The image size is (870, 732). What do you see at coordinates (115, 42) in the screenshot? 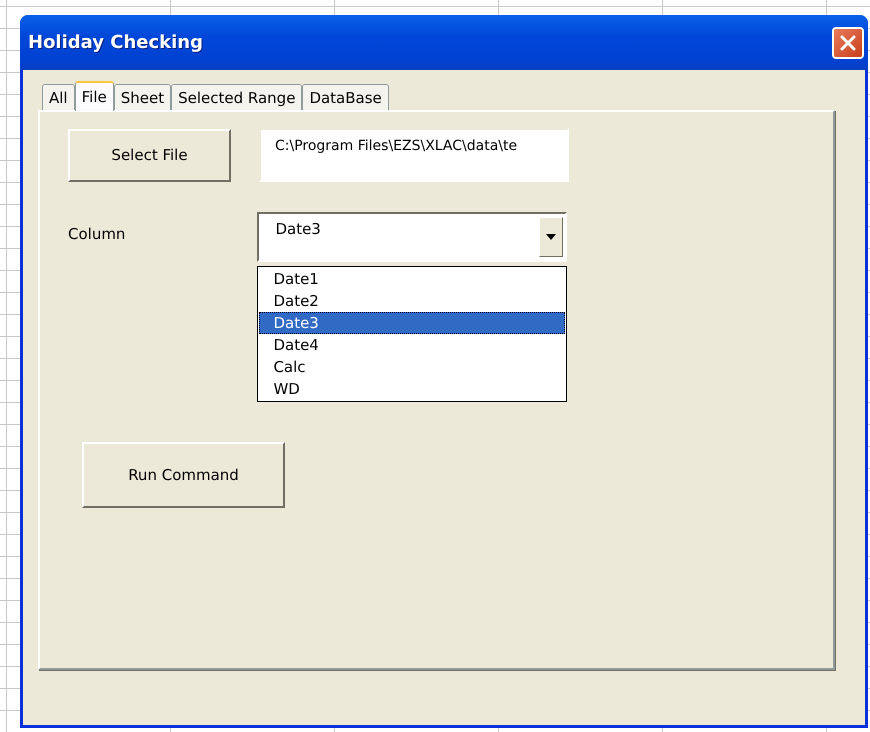
I see `window-title: Holiday Checking` at bounding box center [115, 42].